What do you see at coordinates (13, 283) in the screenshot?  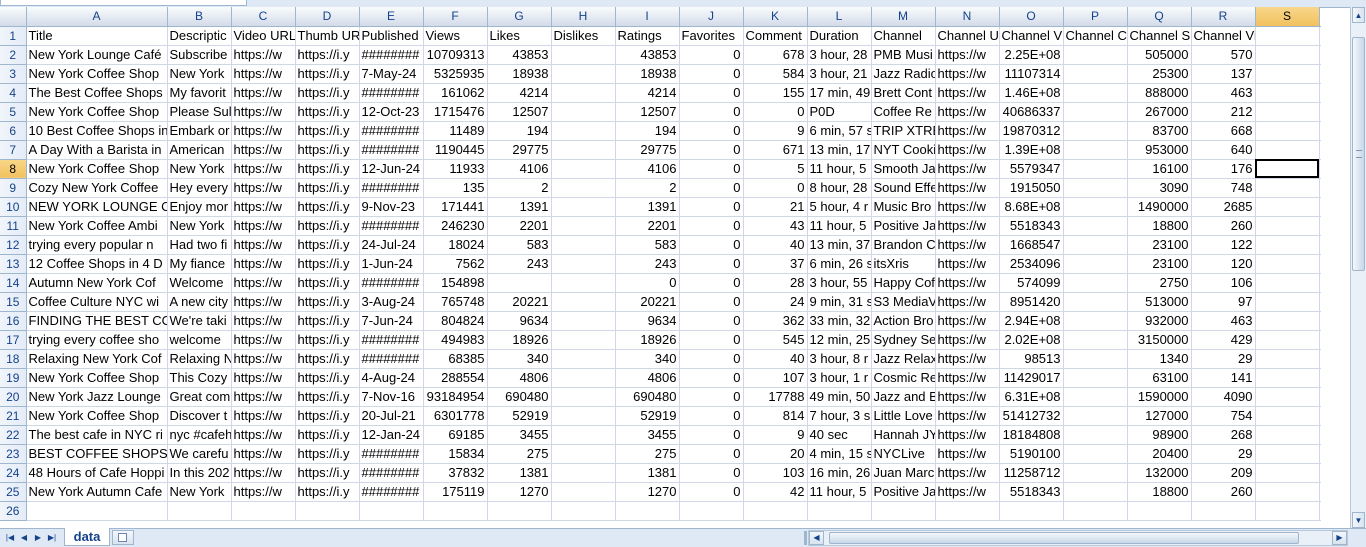 I see `row-header: 14` at bounding box center [13, 283].